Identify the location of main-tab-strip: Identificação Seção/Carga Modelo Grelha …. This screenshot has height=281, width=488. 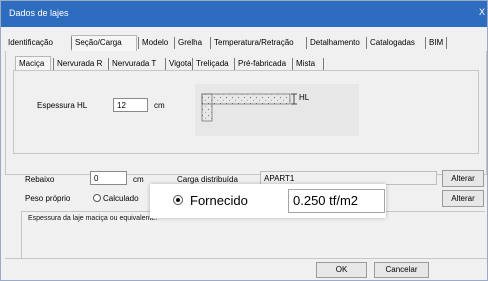
(246, 43).